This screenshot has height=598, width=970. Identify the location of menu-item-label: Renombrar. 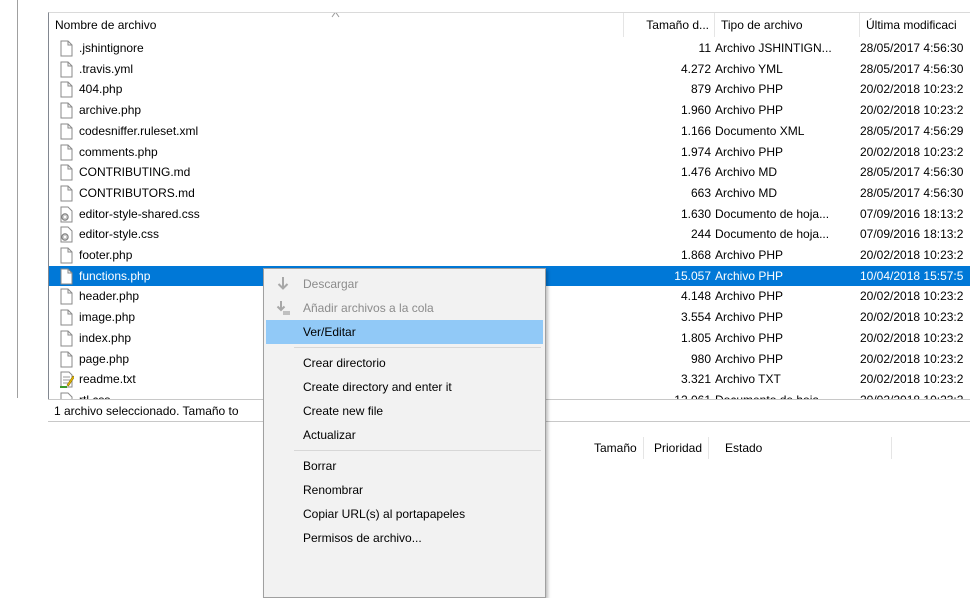
(333, 490).